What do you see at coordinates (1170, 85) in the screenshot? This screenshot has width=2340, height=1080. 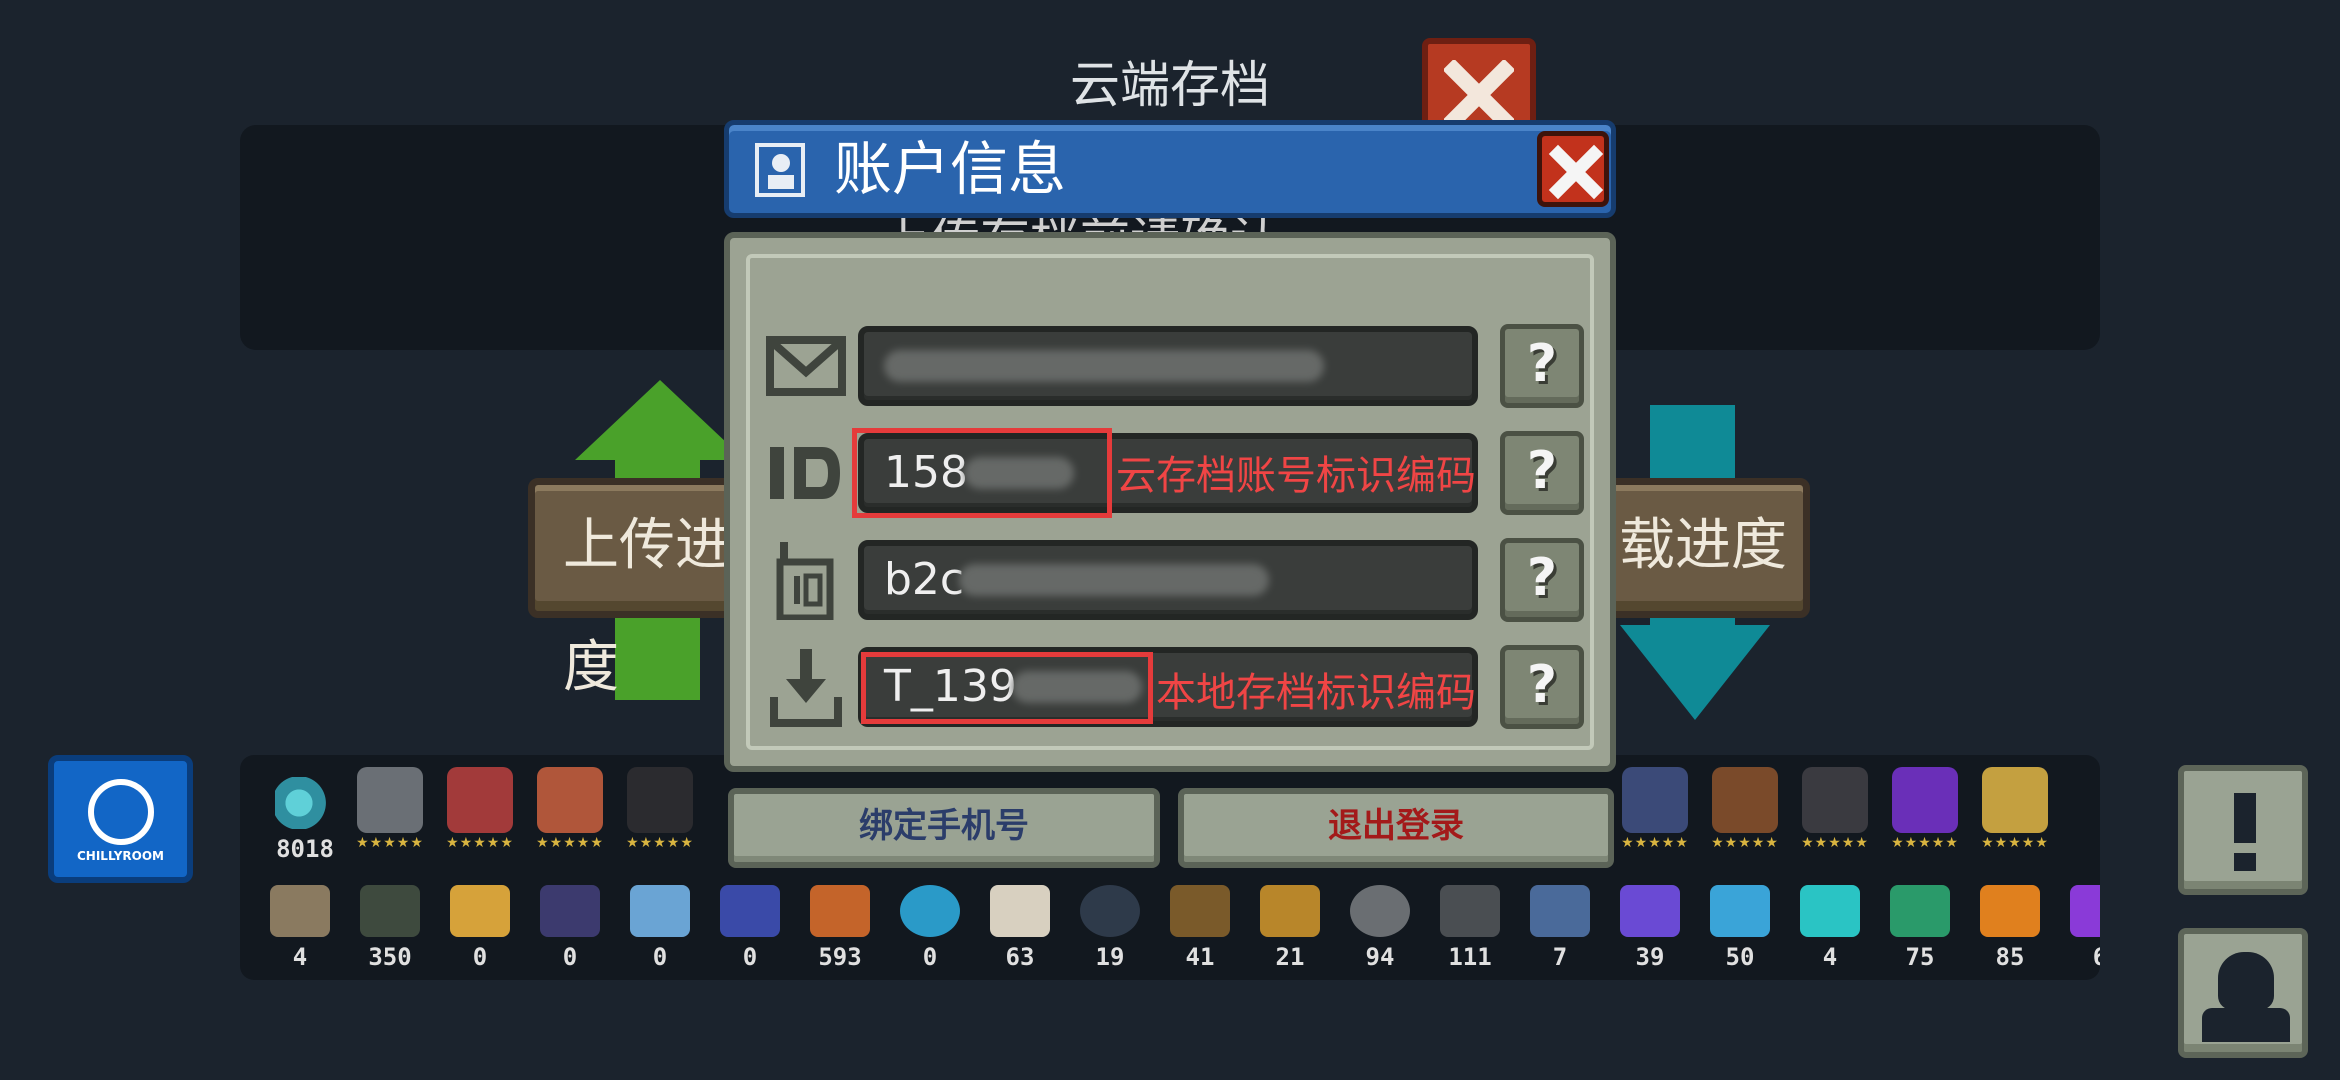 I see `page-title: 云端存档` at bounding box center [1170, 85].